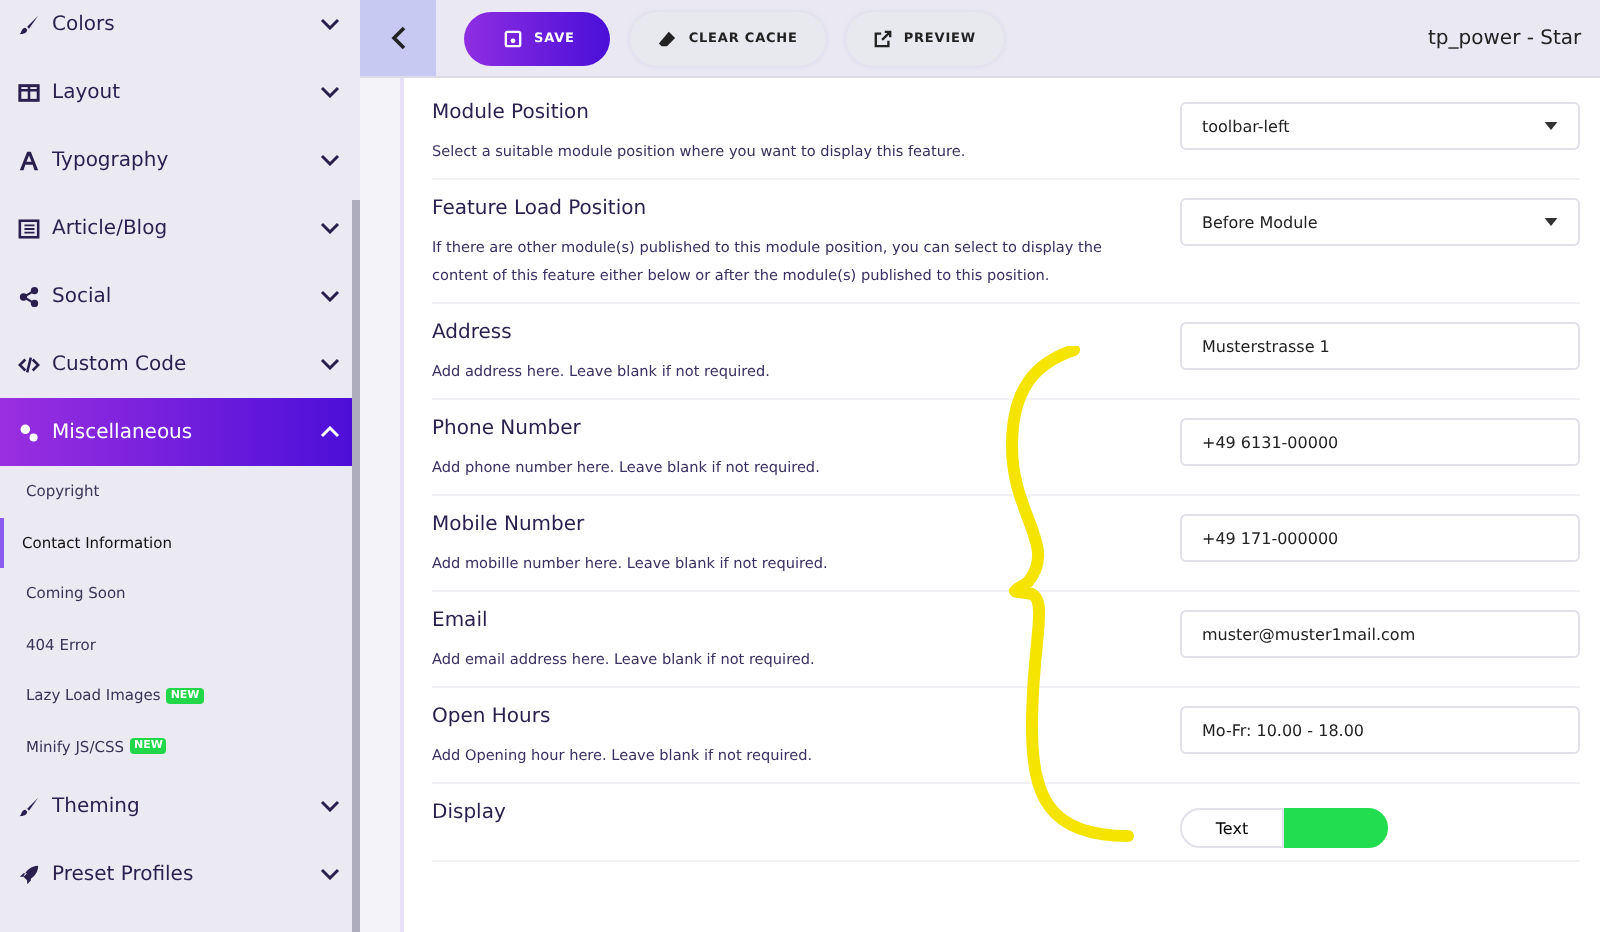  What do you see at coordinates (1232, 828) in the screenshot?
I see `toggle-option: Text` at bounding box center [1232, 828].